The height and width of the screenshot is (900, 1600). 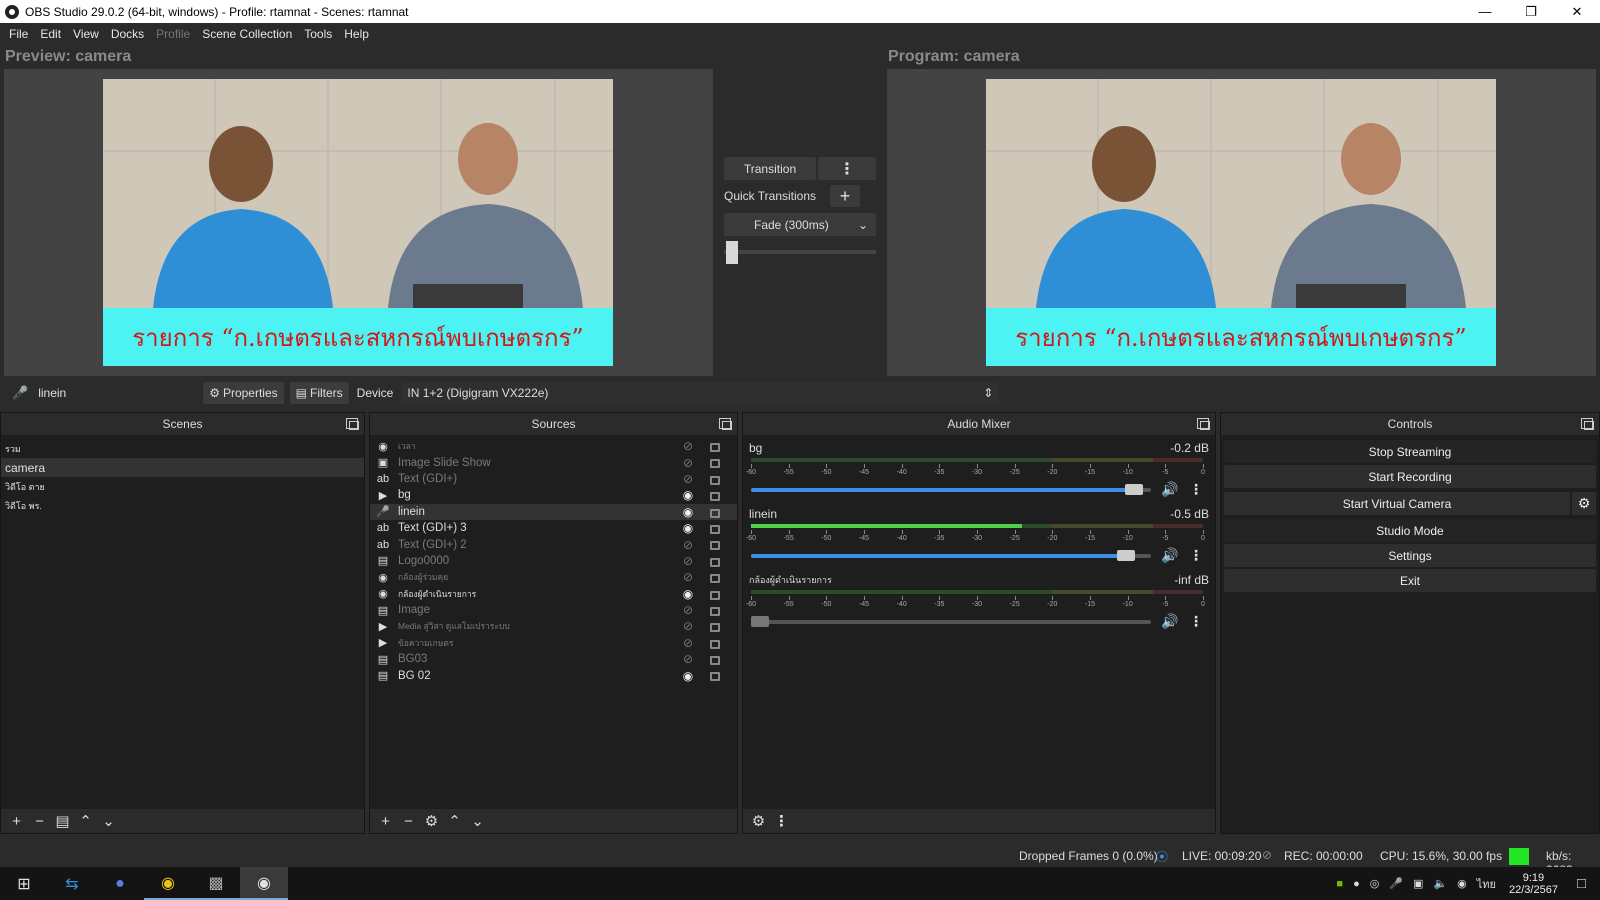 What do you see at coordinates (127, 34) in the screenshot?
I see `menu-docks: Docks` at bounding box center [127, 34].